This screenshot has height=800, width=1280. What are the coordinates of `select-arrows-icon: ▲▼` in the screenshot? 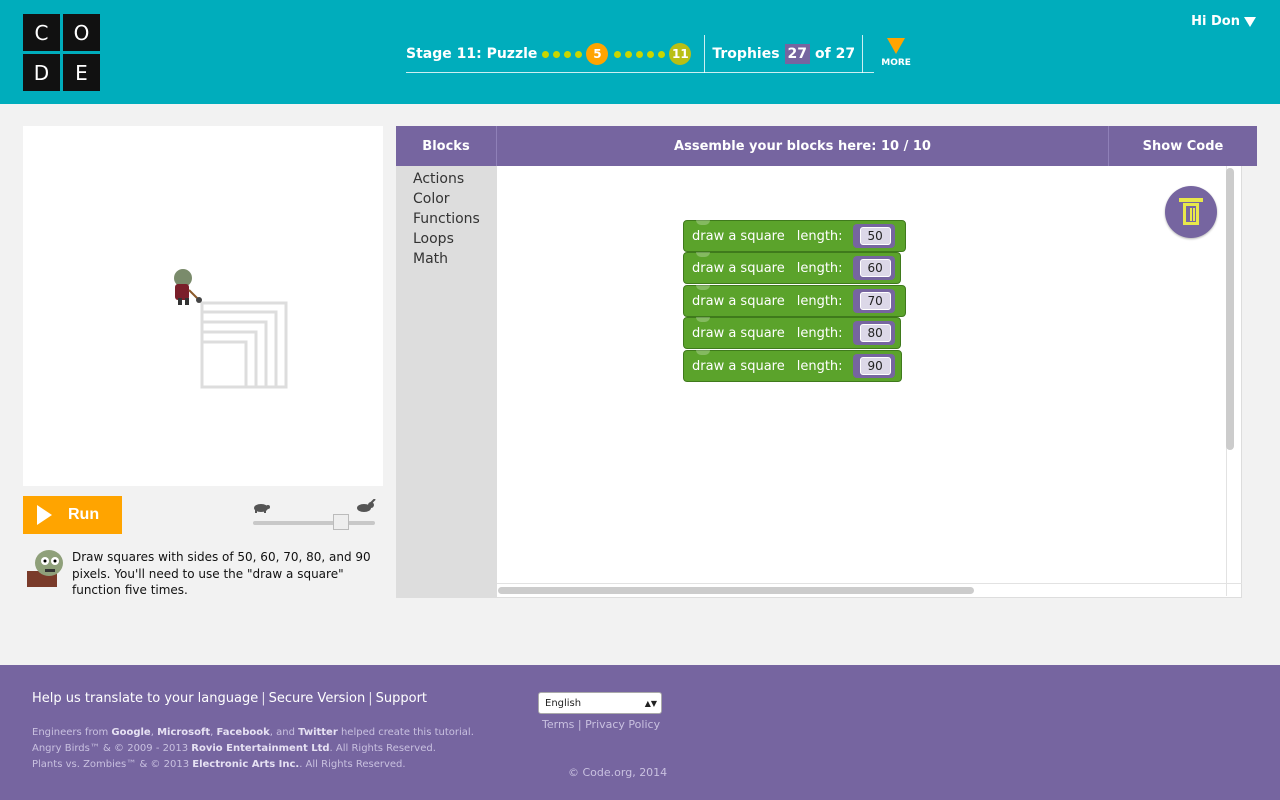 It's located at (650, 703).